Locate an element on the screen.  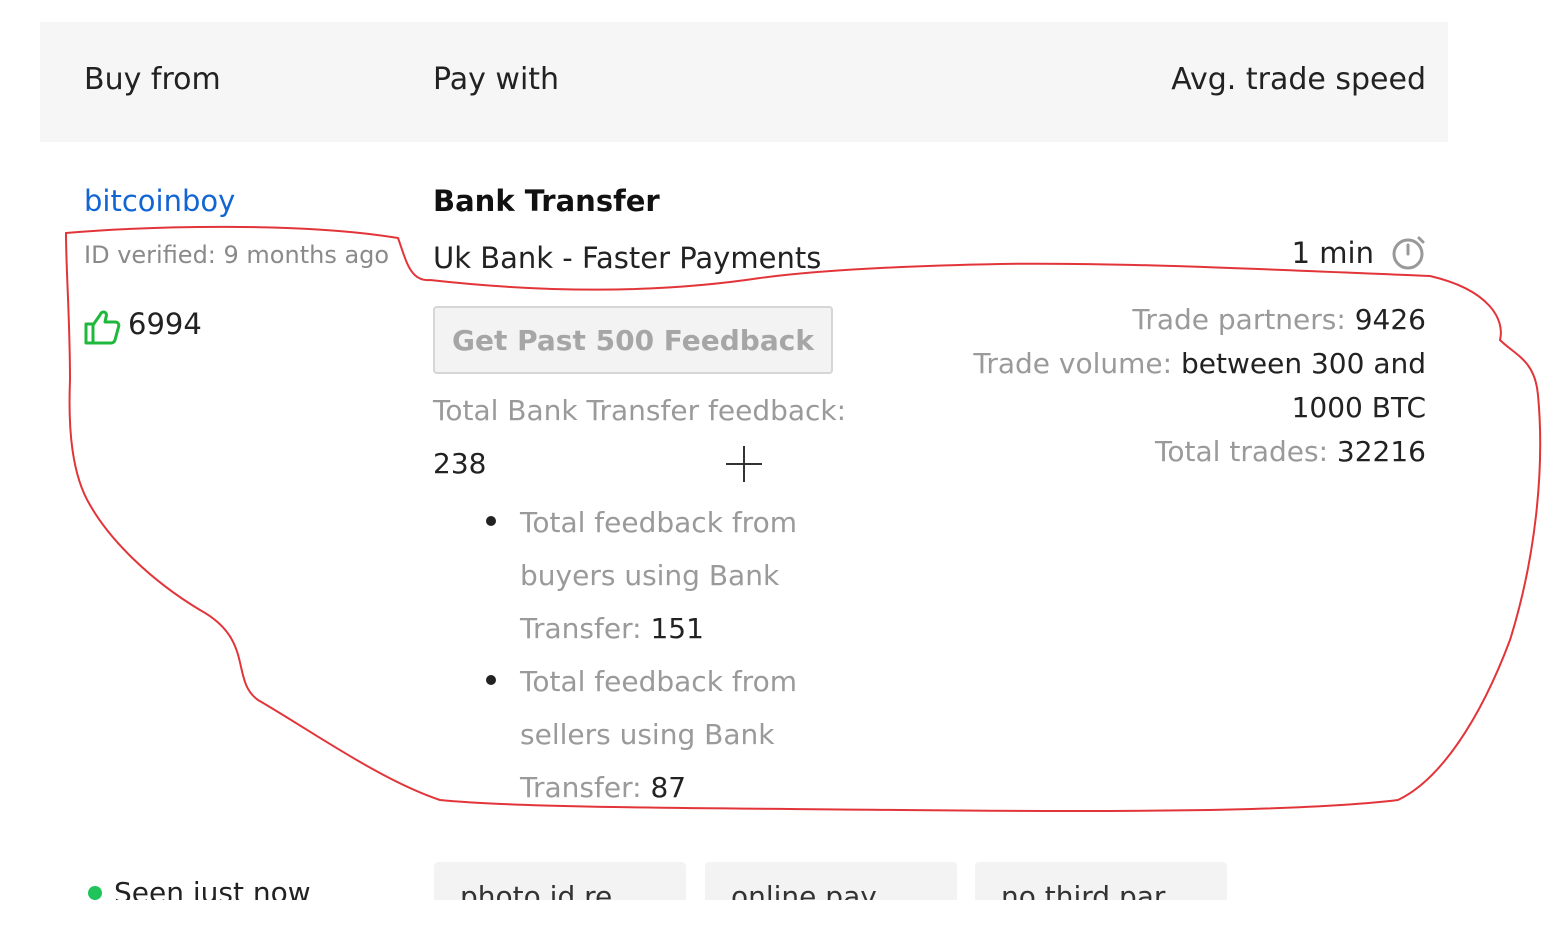
payment-method-title: Bank Transfer is located at coordinates (546, 201).